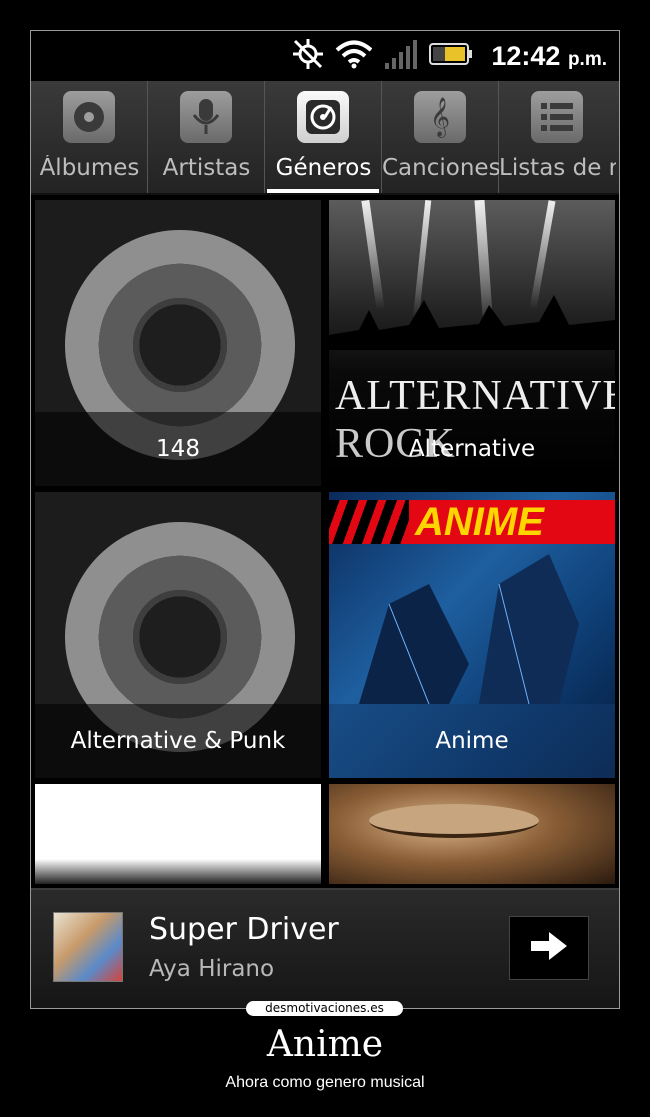 This screenshot has height=1117, width=650. What do you see at coordinates (354, 56) in the screenshot?
I see `wifi-icon` at bounding box center [354, 56].